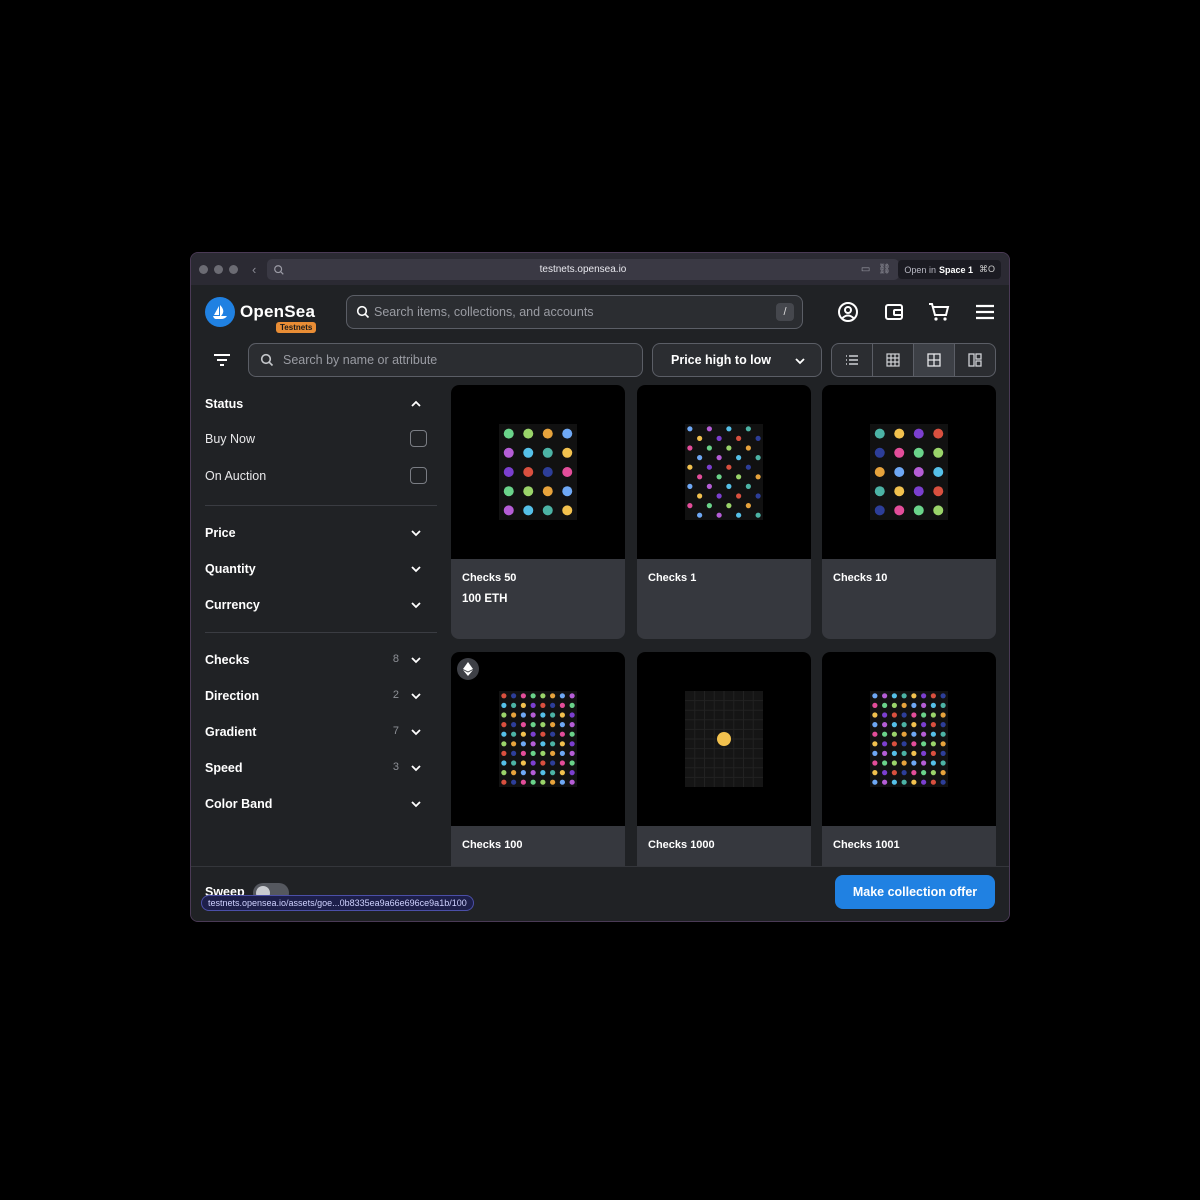  I want to click on link-icon: ⛓, so click(884, 269).